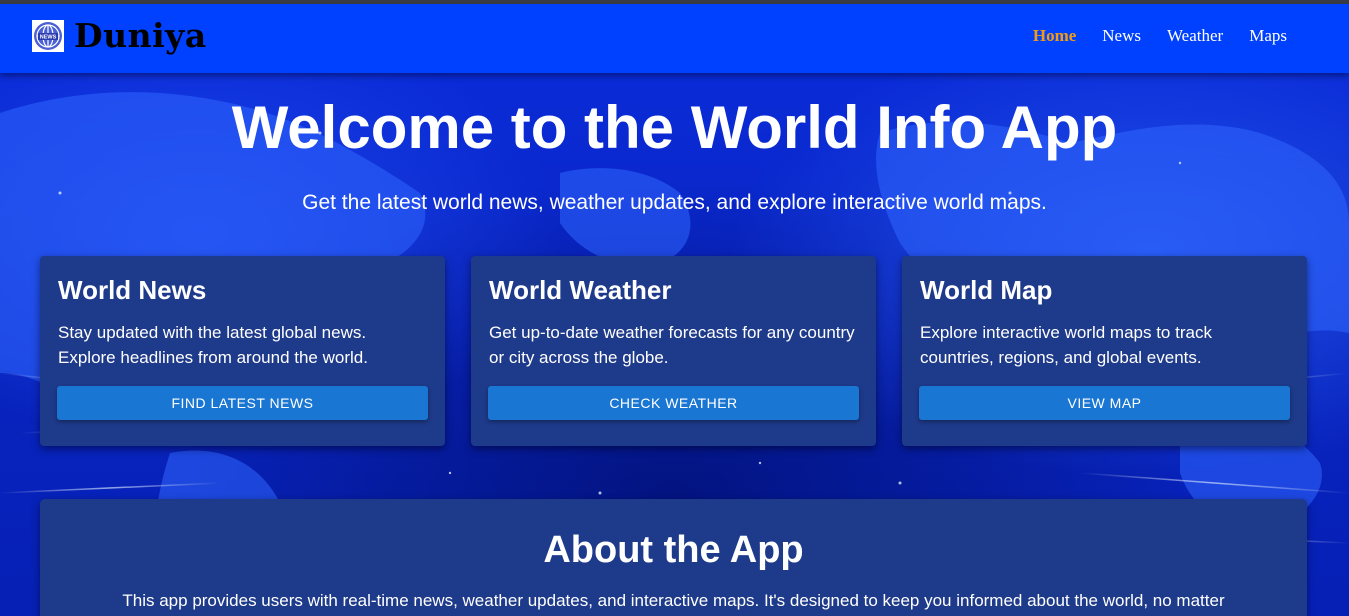 The width and height of the screenshot is (1349, 616). I want to click on globe-news-icon: NEWS, so click(48, 36).